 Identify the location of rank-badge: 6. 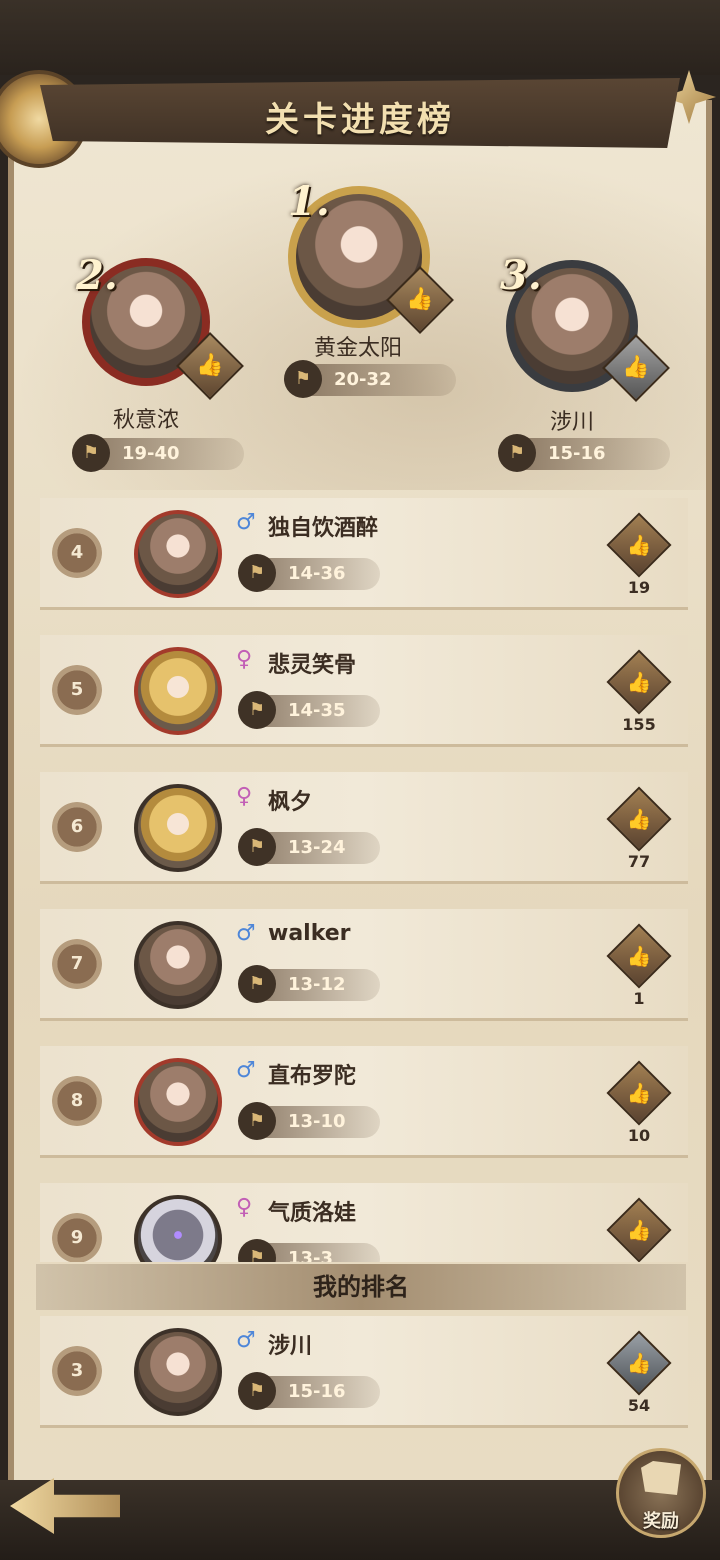
(77, 827).